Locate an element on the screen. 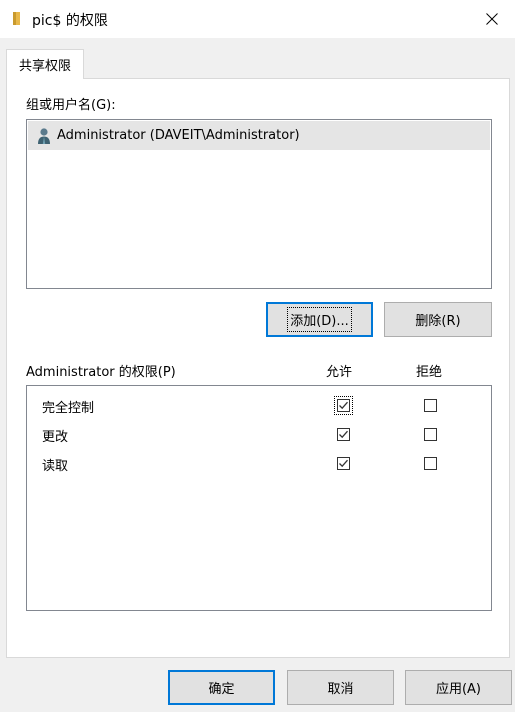 The width and height of the screenshot is (515, 712). cancel-button: 取消 is located at coordinates (340, 687).